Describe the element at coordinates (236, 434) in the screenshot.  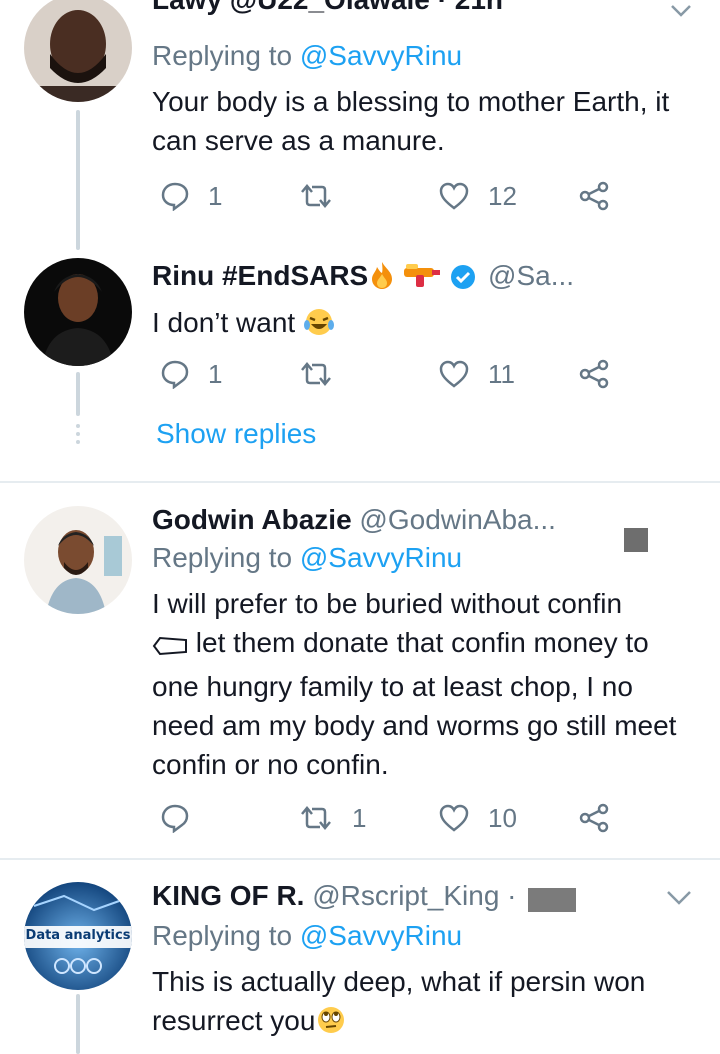
I see `show-replies-link: Show replies` at that location.